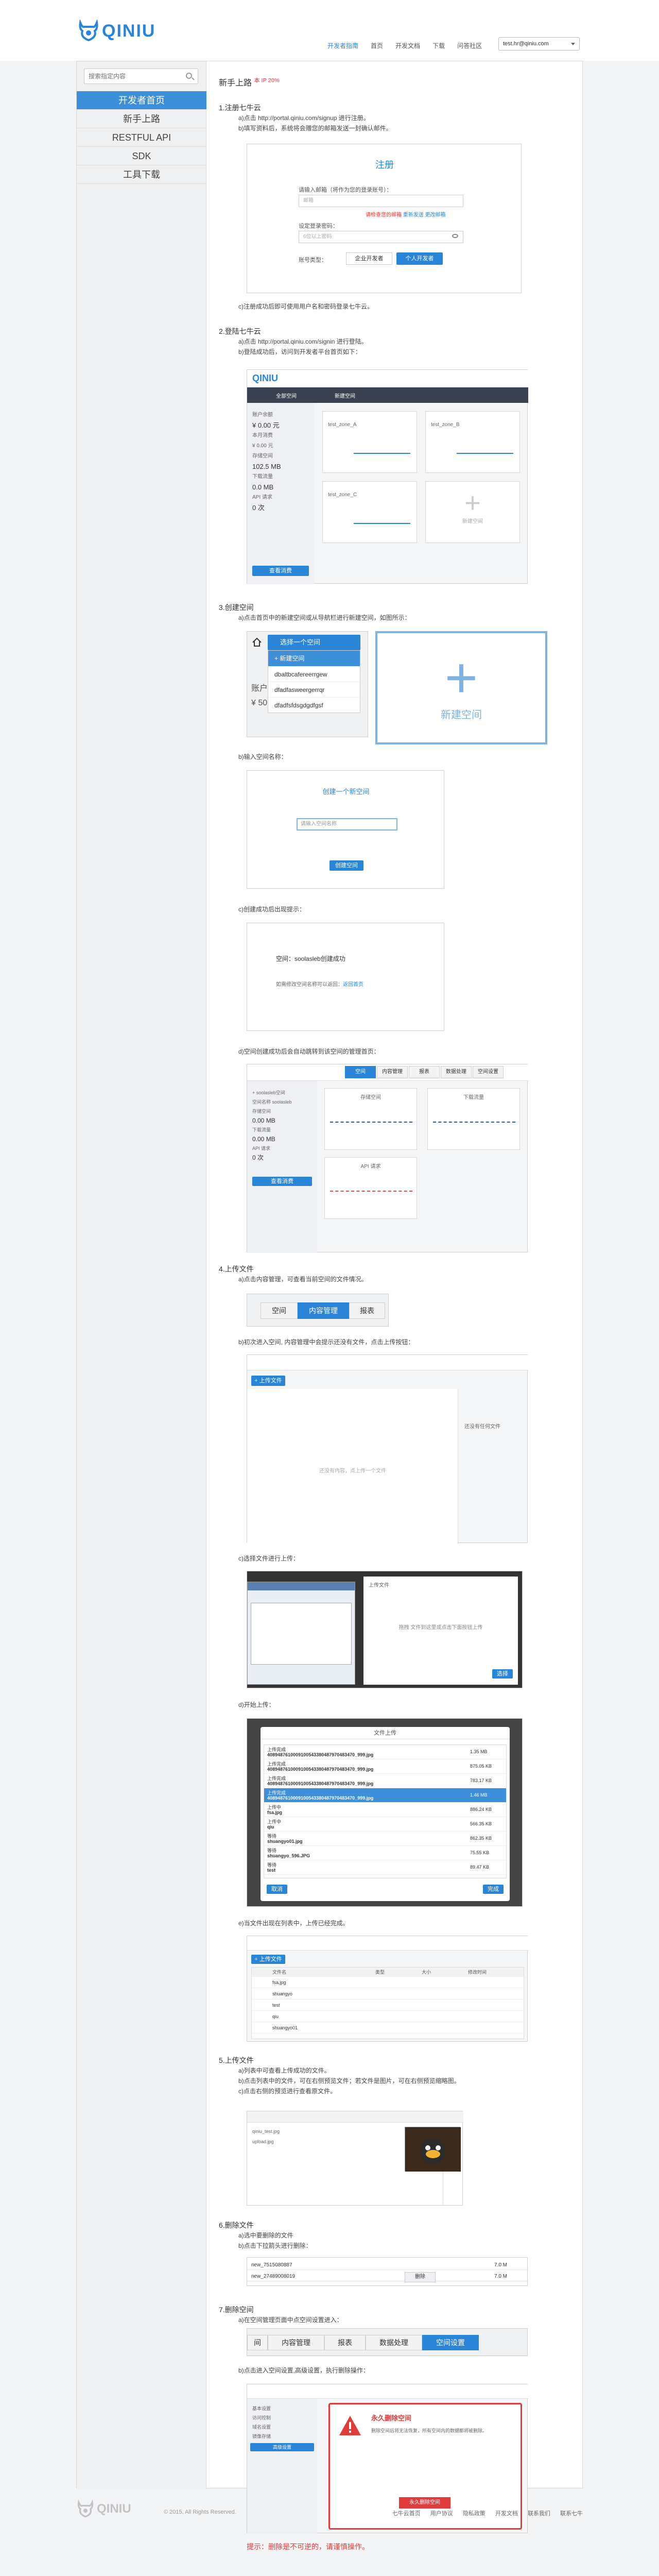  What do you see at coordinates (391, 2418) in the screenshot?
I see `warning-title: 永久删除空间` at bounding box center [391, 2418].